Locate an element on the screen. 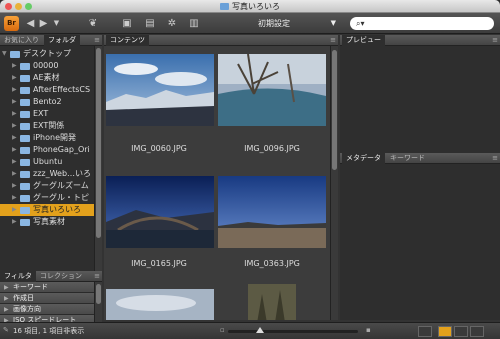  minimize-window-button is located at coordinates (18, 6).